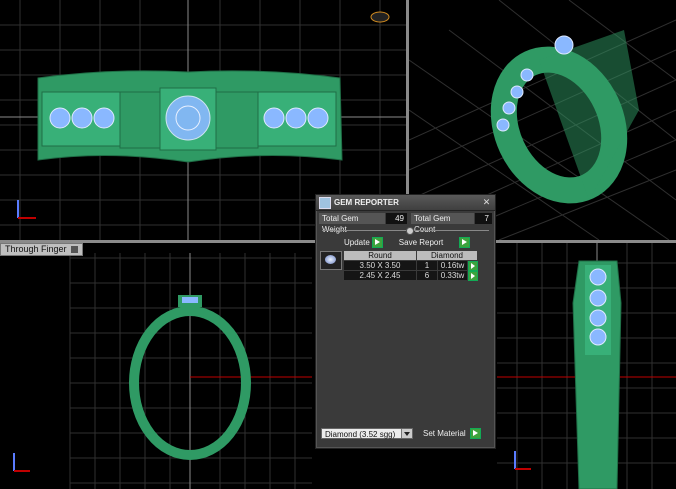  Describe the element at coordinates (380, 255) in the screenshot. I see `shape-header: Round` at that location.